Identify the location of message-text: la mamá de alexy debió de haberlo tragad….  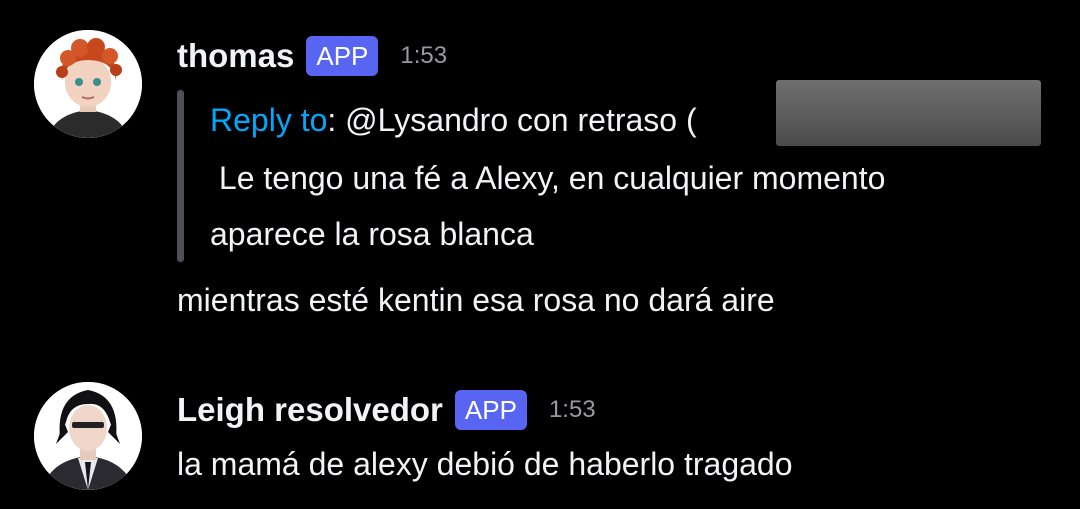
(485, 464).